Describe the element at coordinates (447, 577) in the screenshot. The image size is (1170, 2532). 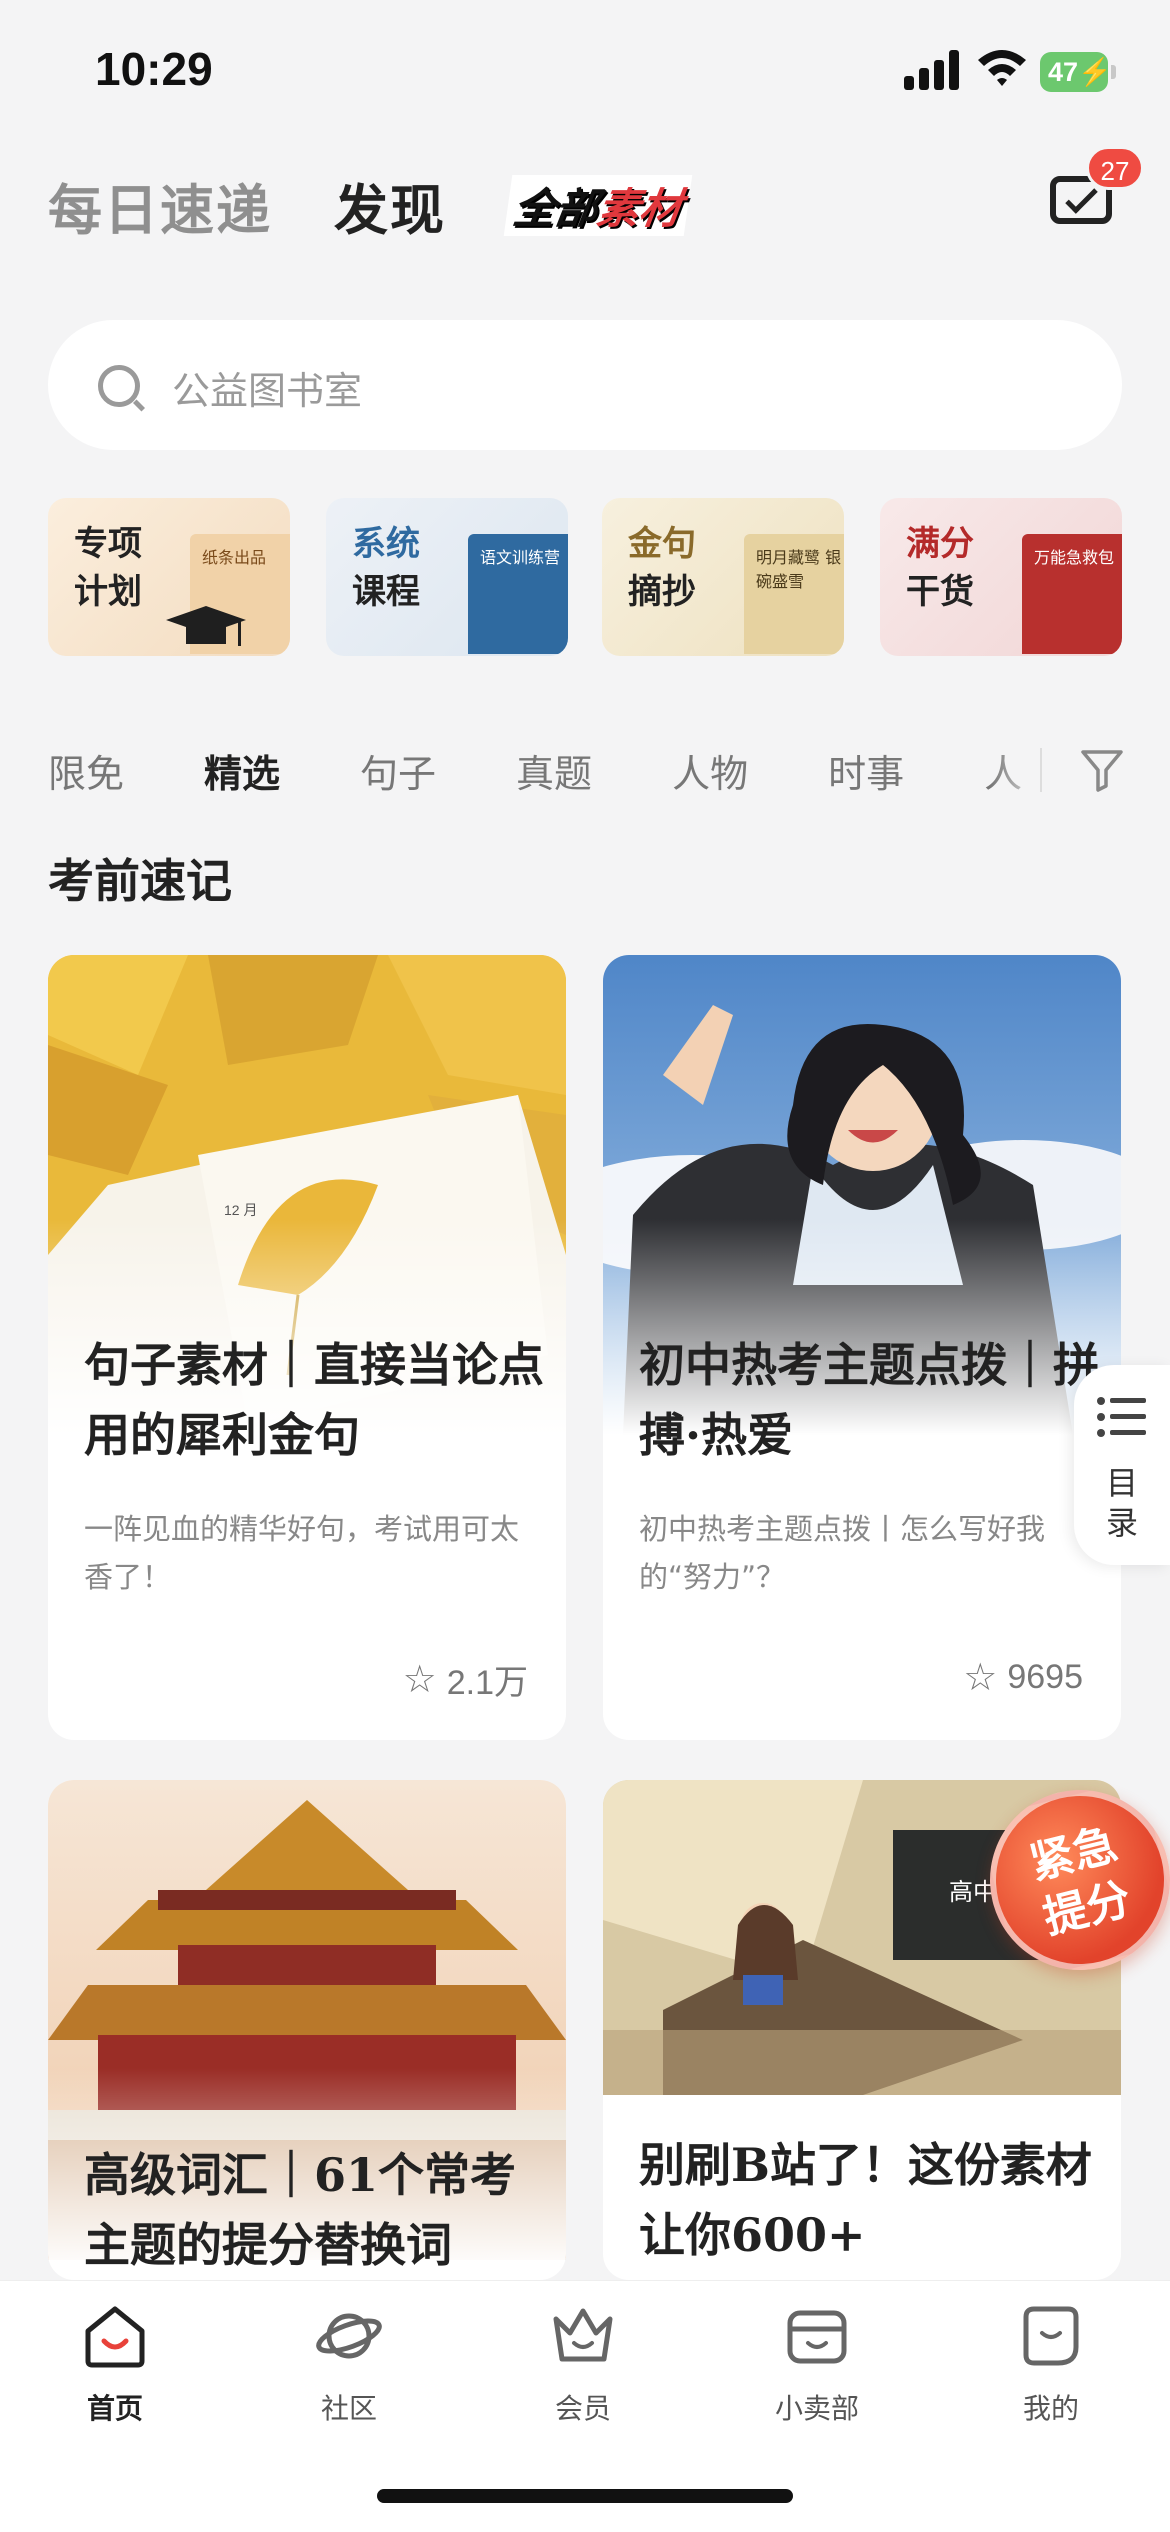
I see `feature-system-course: 系统课程 语文训练营` at that location.